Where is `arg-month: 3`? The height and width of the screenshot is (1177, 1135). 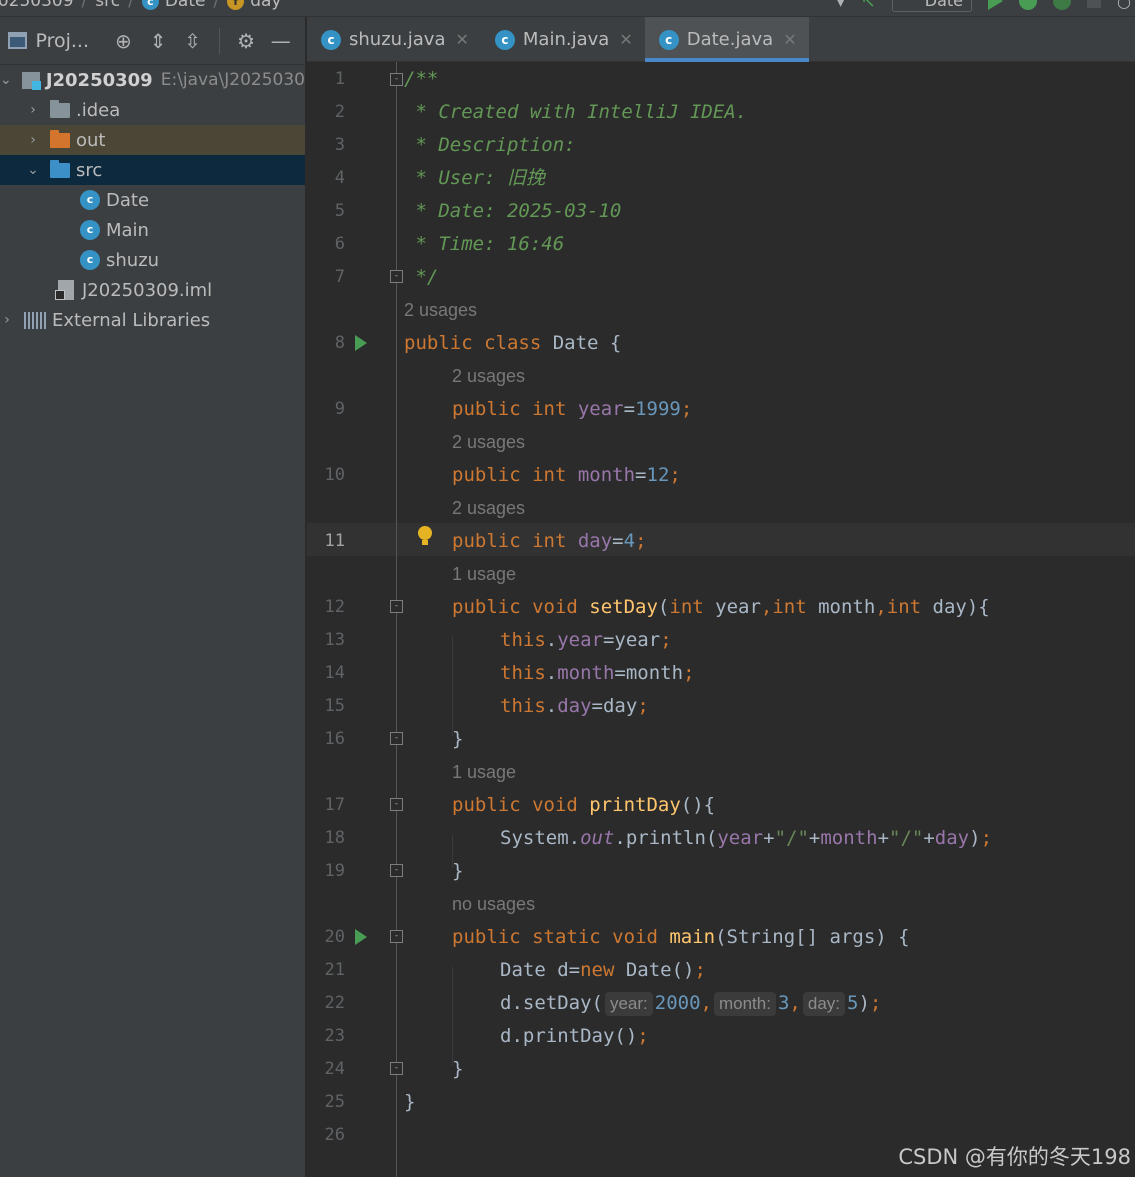
arg-month: 3 is located at coordinates (783, 1003).